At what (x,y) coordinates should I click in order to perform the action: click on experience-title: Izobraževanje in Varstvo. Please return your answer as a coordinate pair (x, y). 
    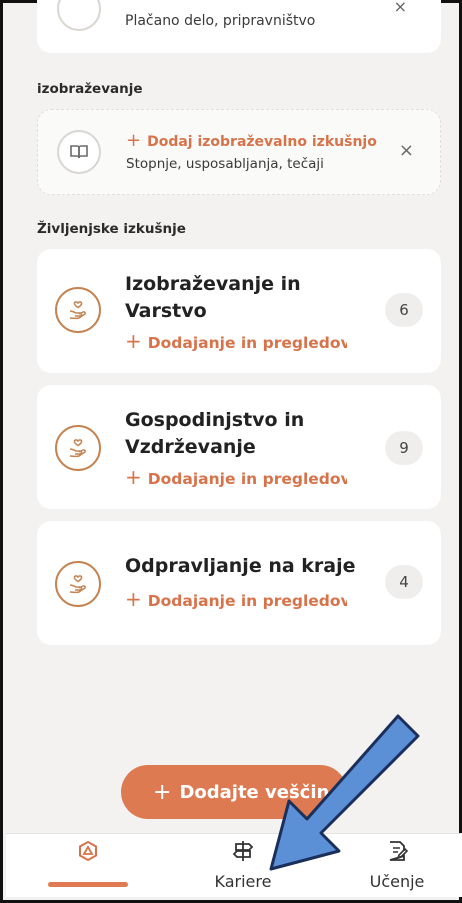
    Looking at the image, I should click on (213, 297).